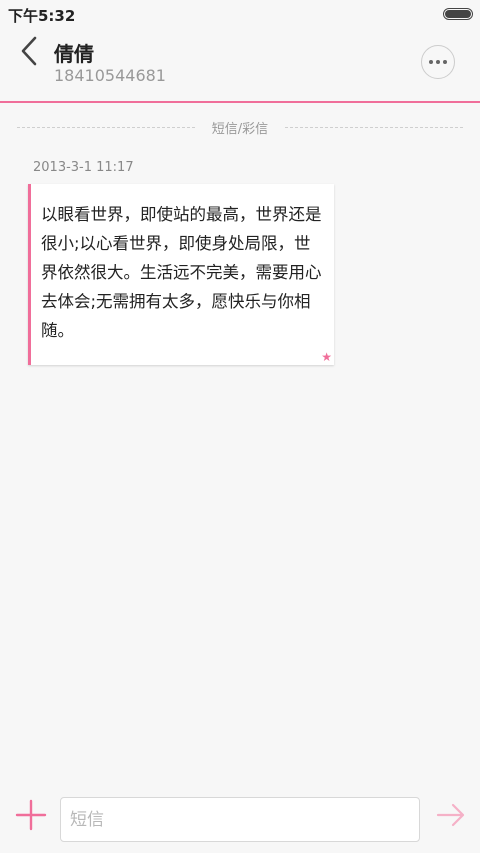 This screenshot has width=480, height=853. I want to click on message-type-divider: 短信/彩信, so click(240, 127).